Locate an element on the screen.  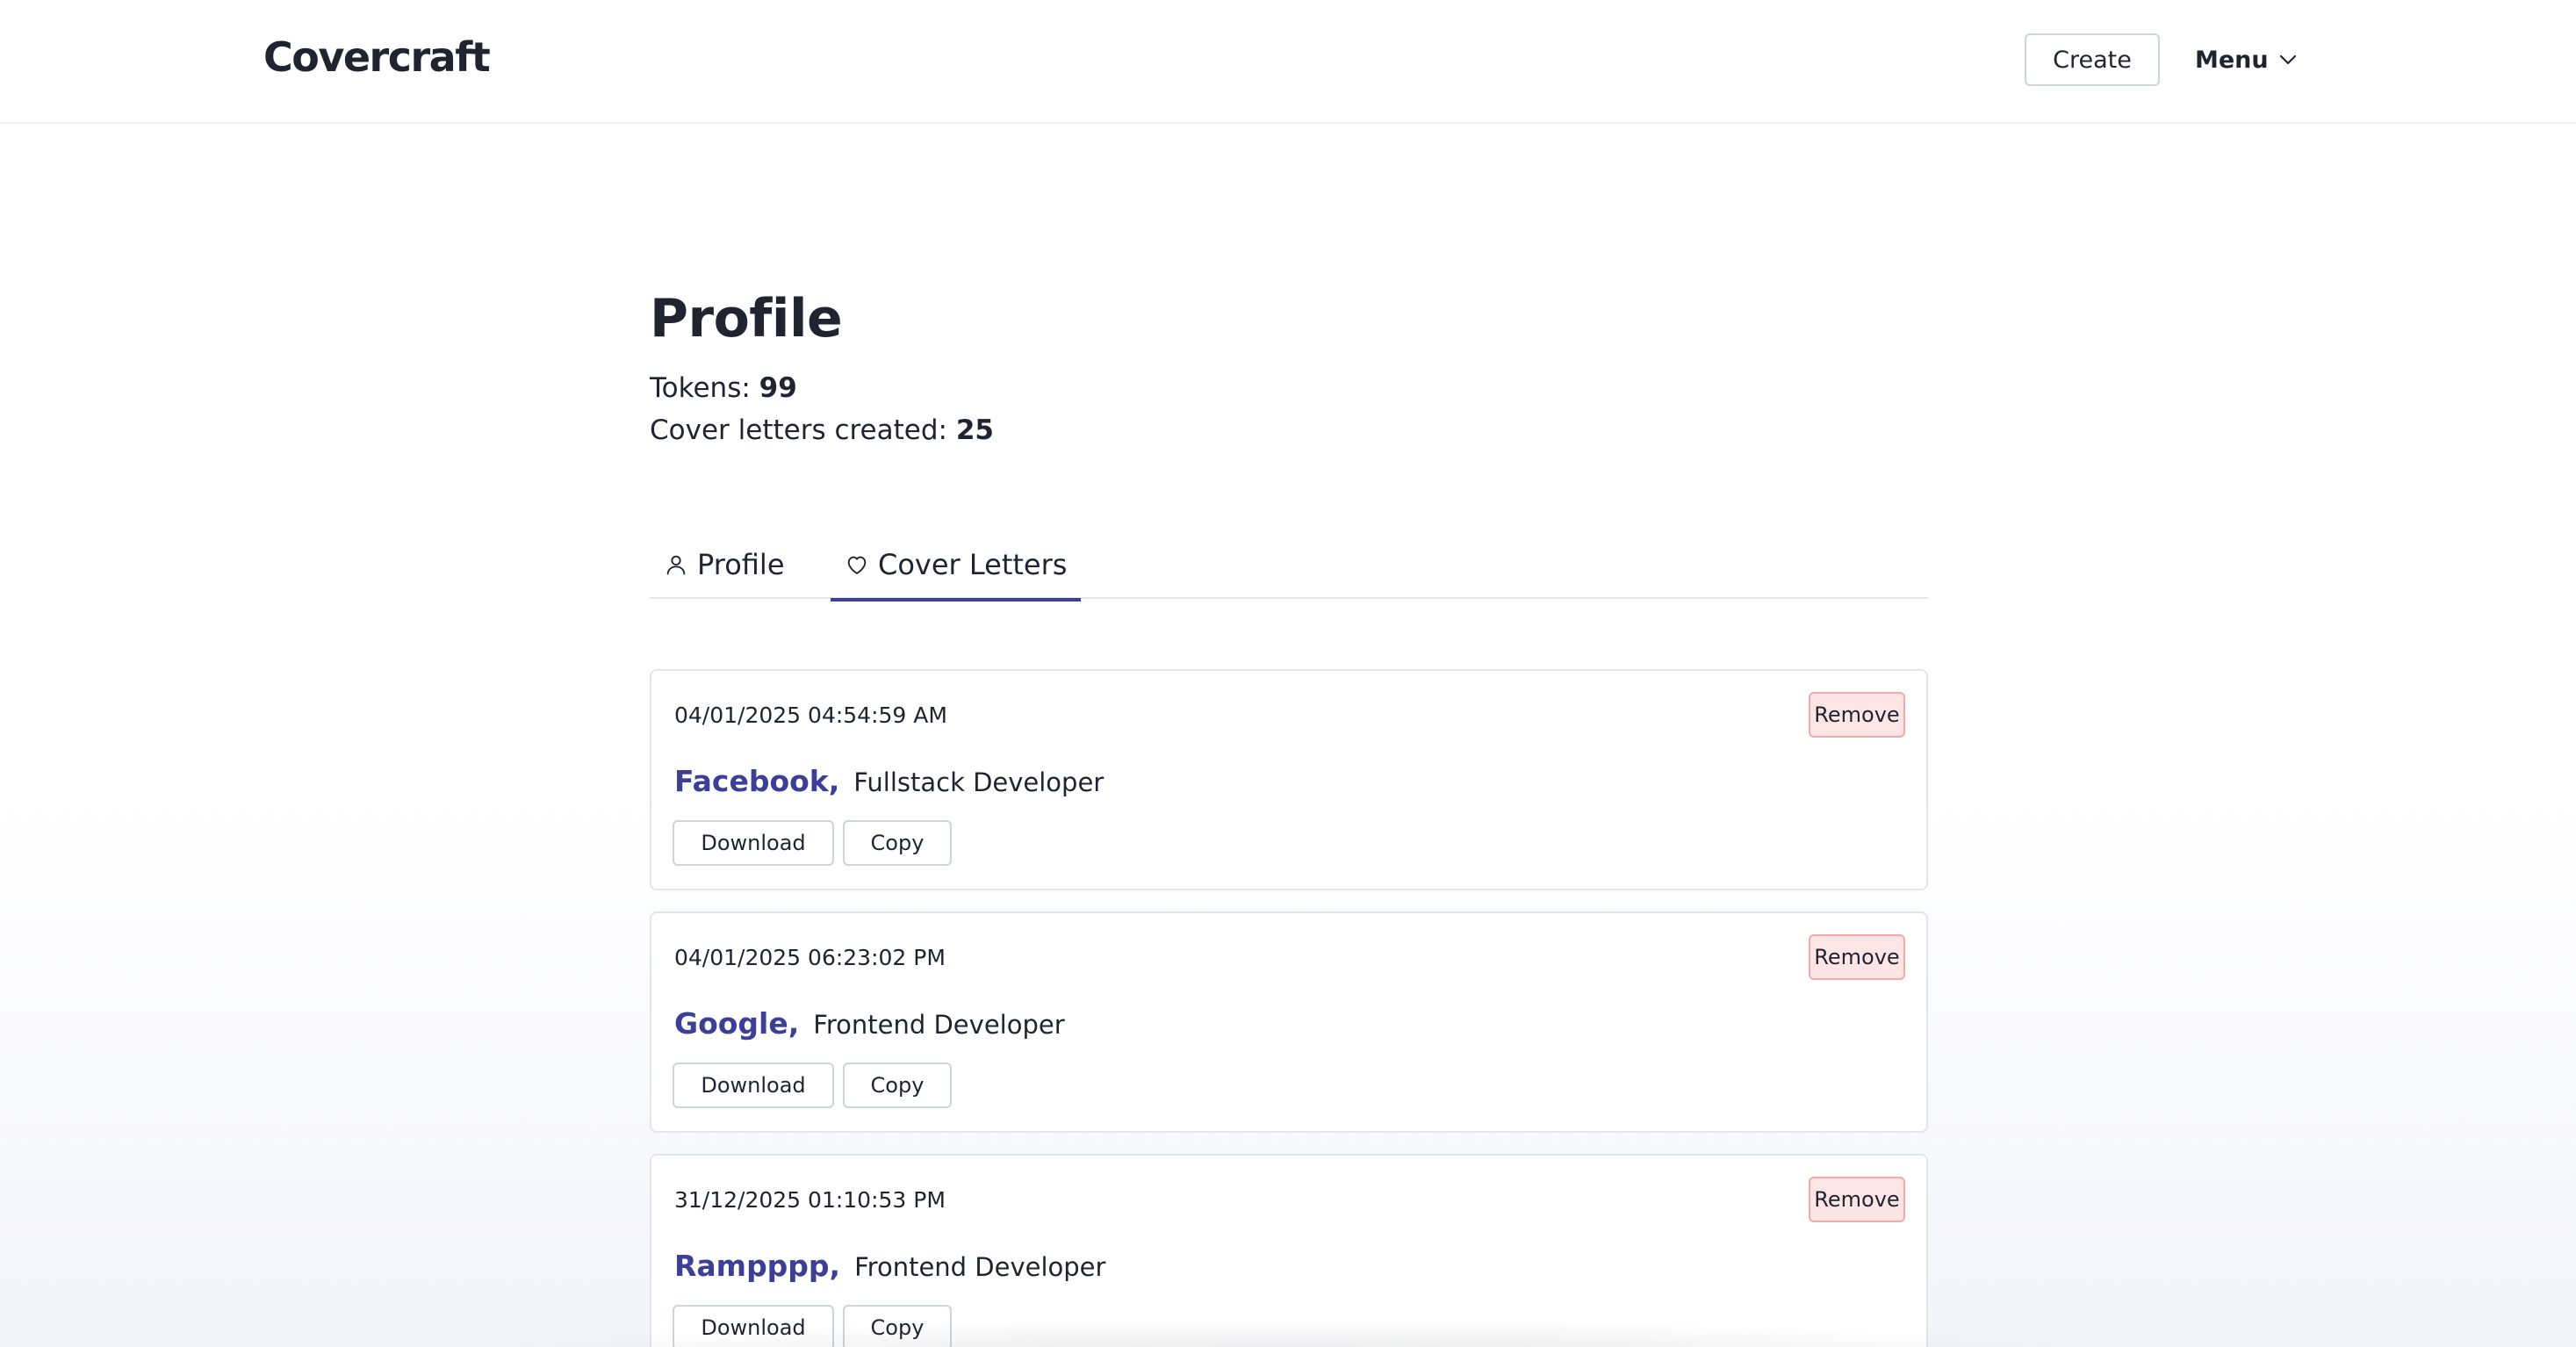
tab-profile: Profile is located at coordinates (724, 564).